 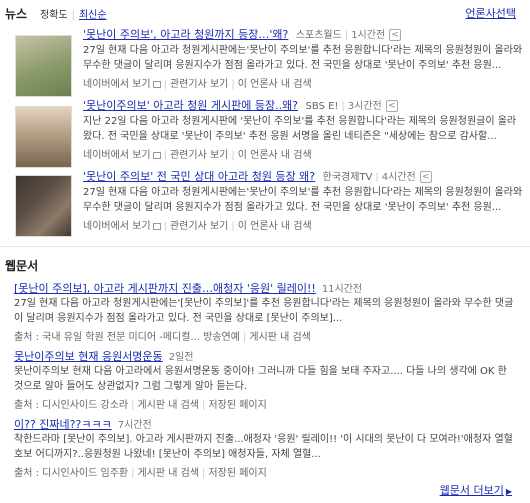 I want to click on web-section-title: 웹문서, so click(x=22, y=266).